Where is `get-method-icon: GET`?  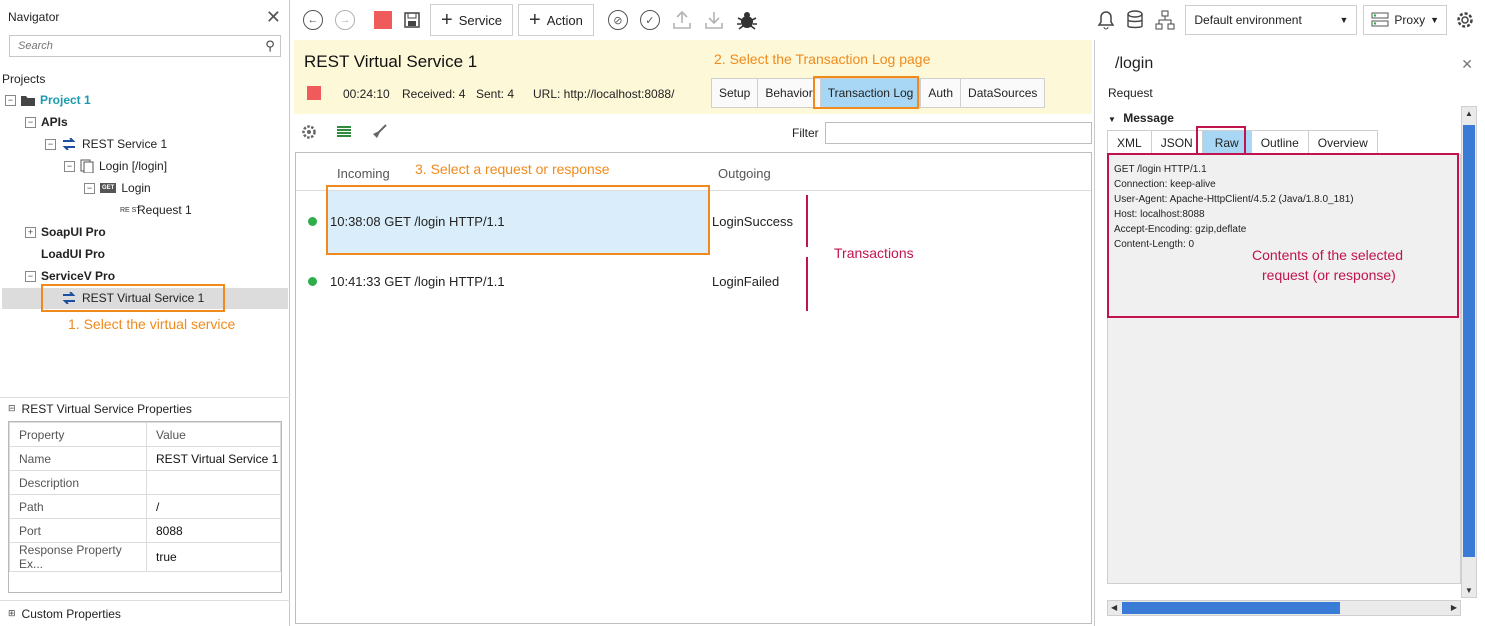
get-method-icon: GET is located at coordinates (108, 188).